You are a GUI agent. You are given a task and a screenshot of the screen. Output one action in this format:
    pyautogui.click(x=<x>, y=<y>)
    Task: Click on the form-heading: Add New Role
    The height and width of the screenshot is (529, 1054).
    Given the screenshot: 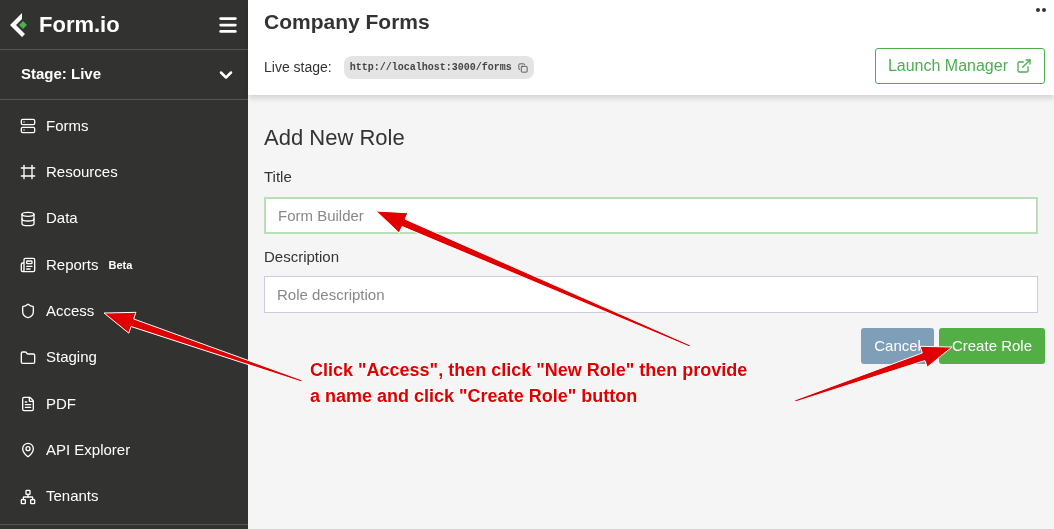 What is the action you would take?
    pyautogui.click(x=334, y=138)
    